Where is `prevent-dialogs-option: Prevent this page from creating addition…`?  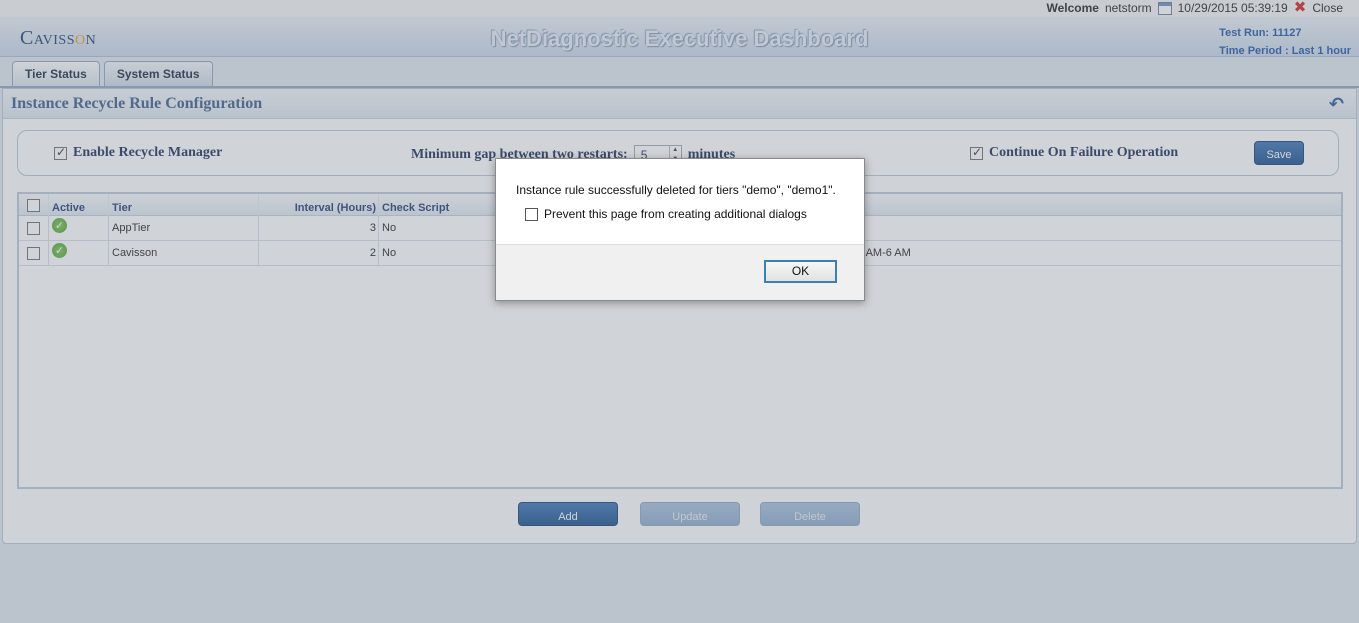
prevent-dialogs-option: Prevent this page from creating addition… is located at coordinates (666, 214).